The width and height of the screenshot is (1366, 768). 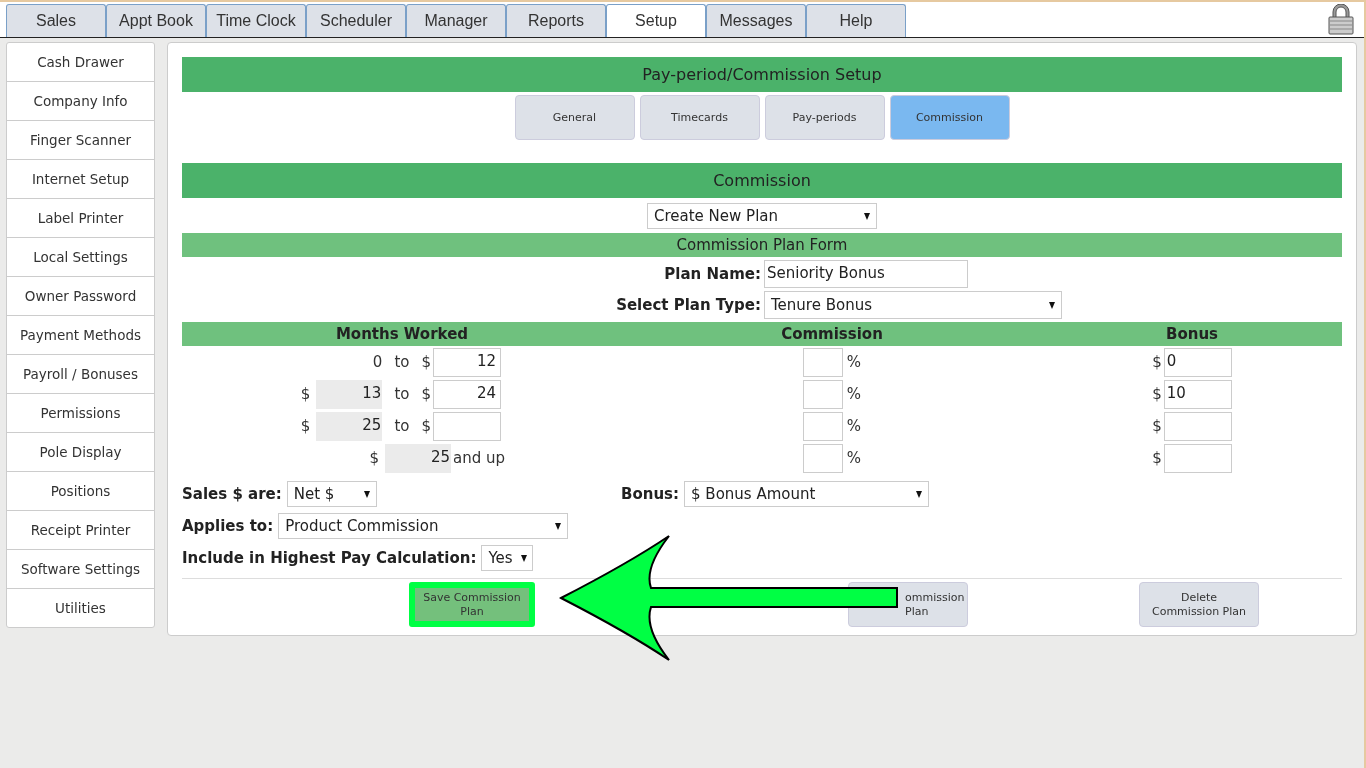 What do you see at coordinates (1341, 19) in the screenshot?
I see `lock-icon` at bounding box center [1341, 19].